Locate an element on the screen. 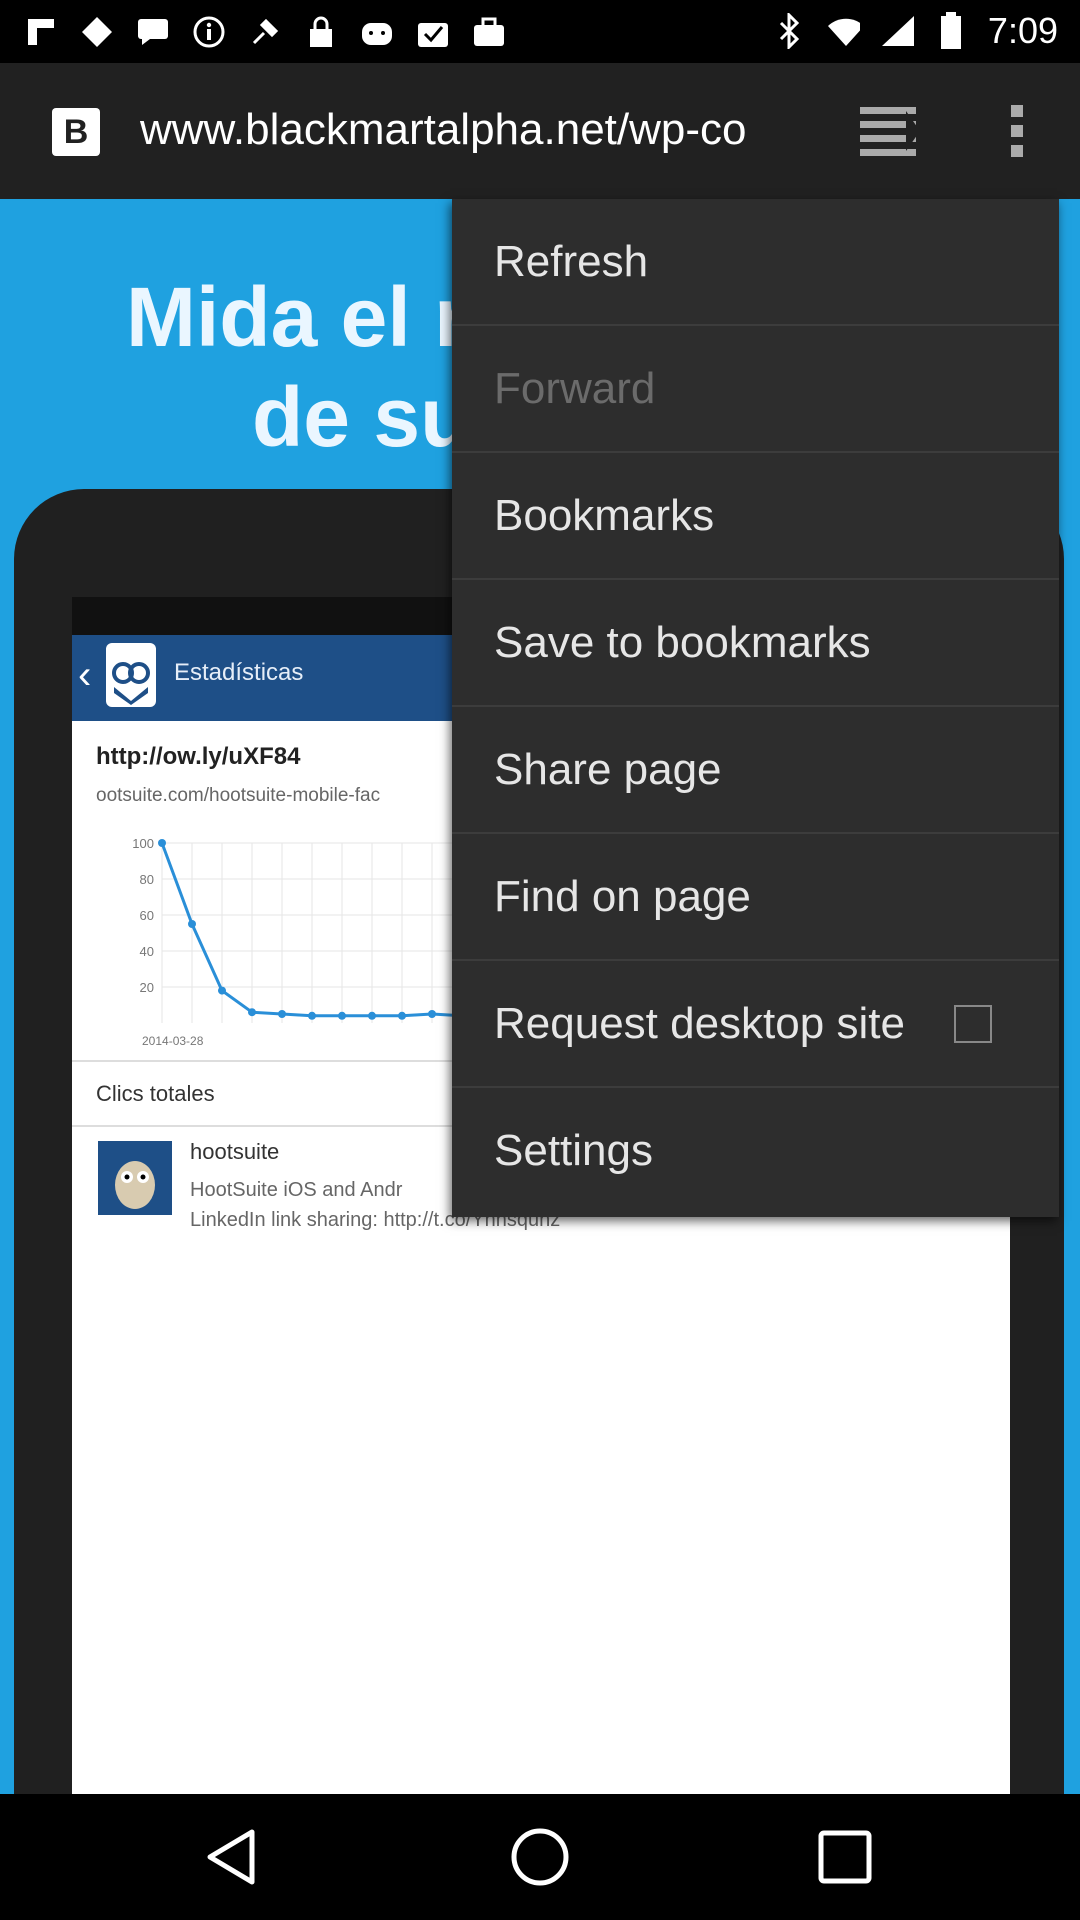 The height and width of the screenshot is (1920, 1080). back-button is located at coordinates (235, 1857).